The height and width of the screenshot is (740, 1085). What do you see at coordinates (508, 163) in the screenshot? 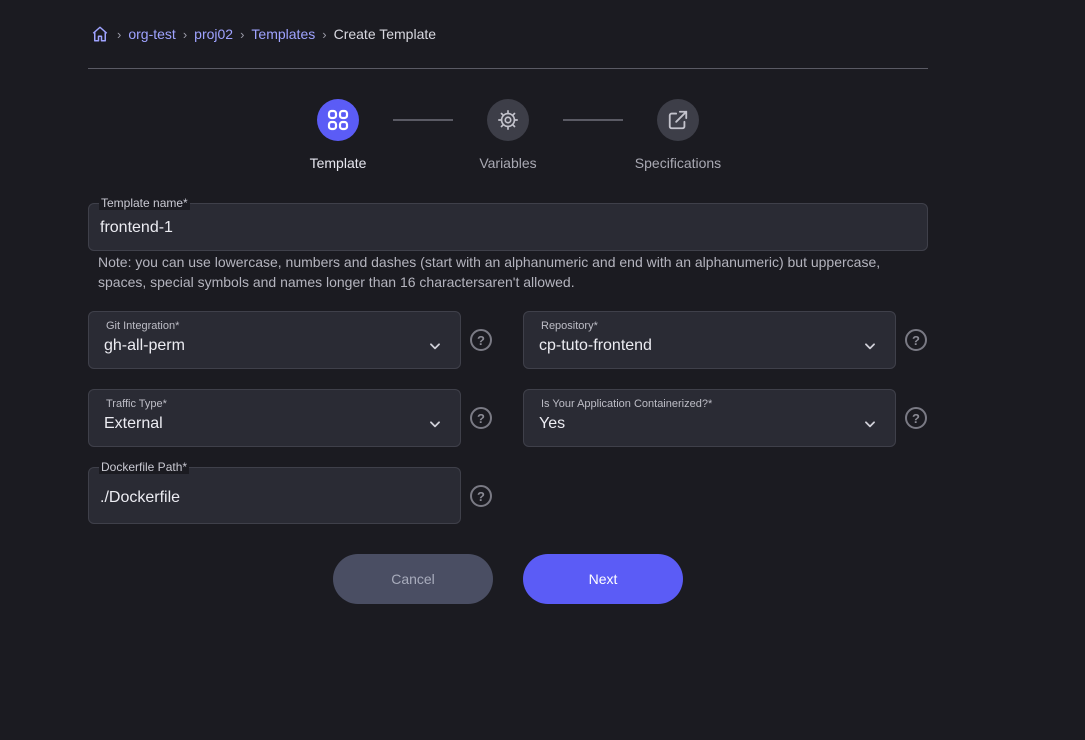
I see `step-label: Variables` at bounding box center [508, 163].